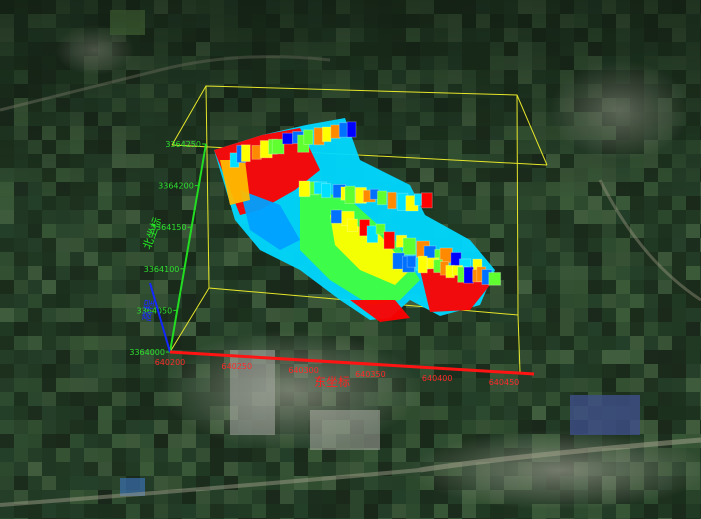 This screenshot has width=701, height=519. I want to click on x-axis-tick-label: 640200, so click(170, 362).